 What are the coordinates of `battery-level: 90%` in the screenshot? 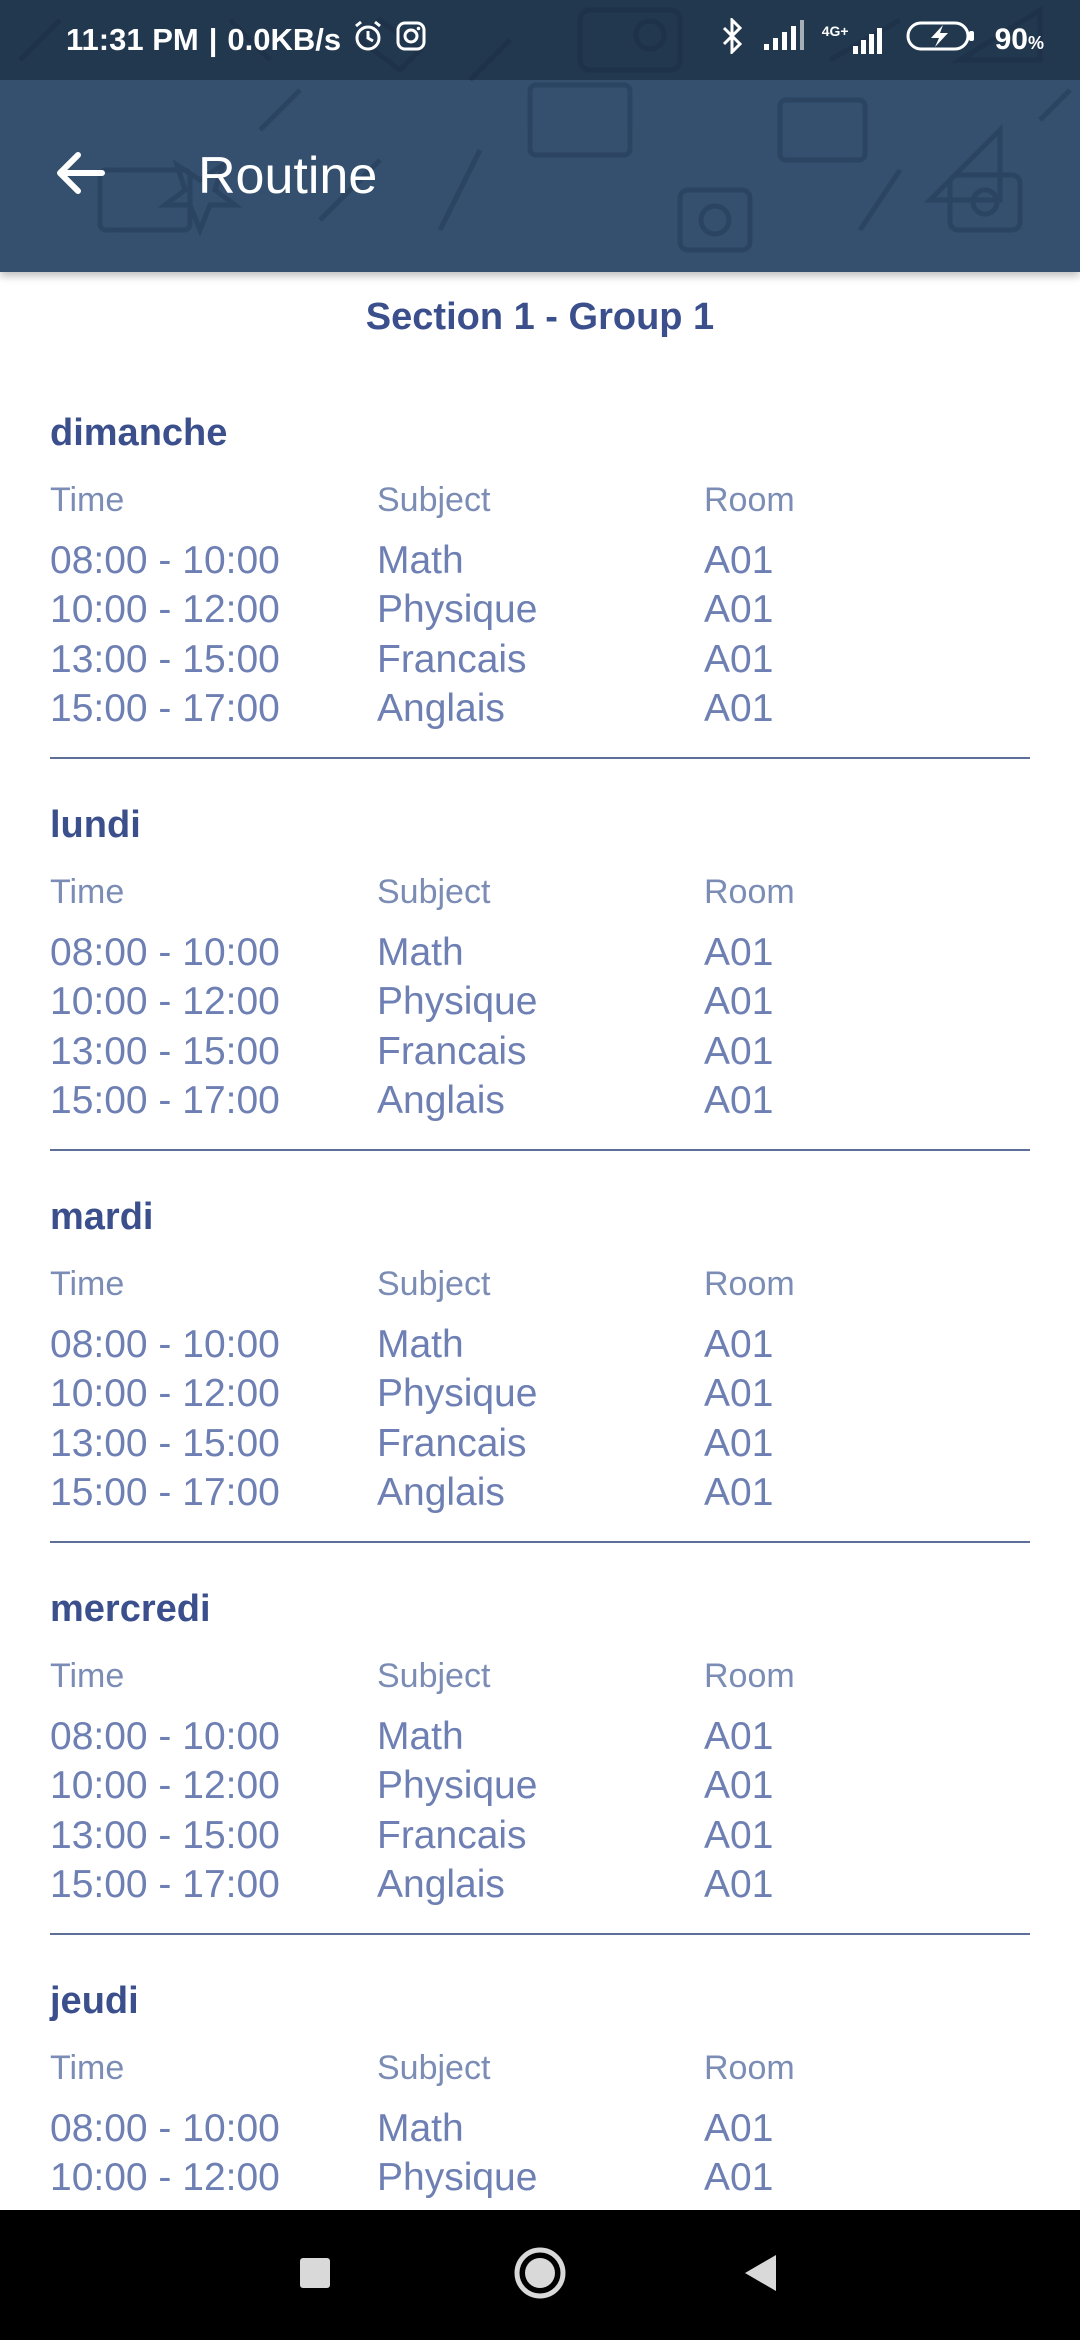 It's located at (1019, 40).